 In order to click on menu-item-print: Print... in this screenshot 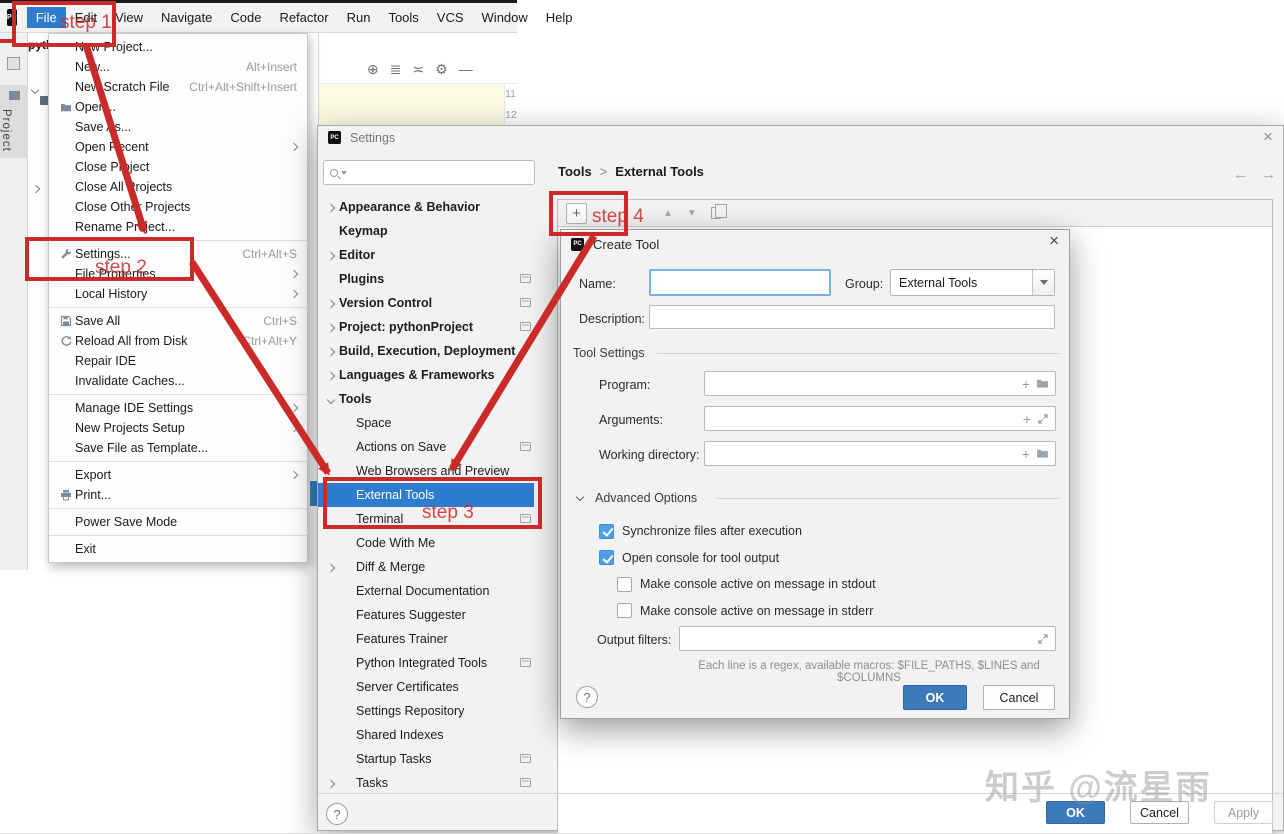, I will do `click(178, 495)`.